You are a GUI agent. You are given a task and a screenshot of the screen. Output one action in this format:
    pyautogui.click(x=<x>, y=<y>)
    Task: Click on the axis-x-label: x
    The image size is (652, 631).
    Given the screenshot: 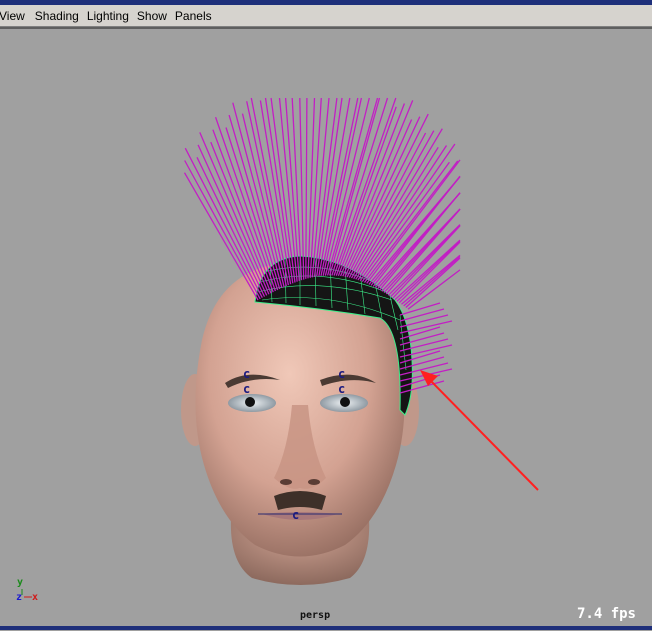 What is the action you would take?
    pyautogui.click(x=35, y=597)
    